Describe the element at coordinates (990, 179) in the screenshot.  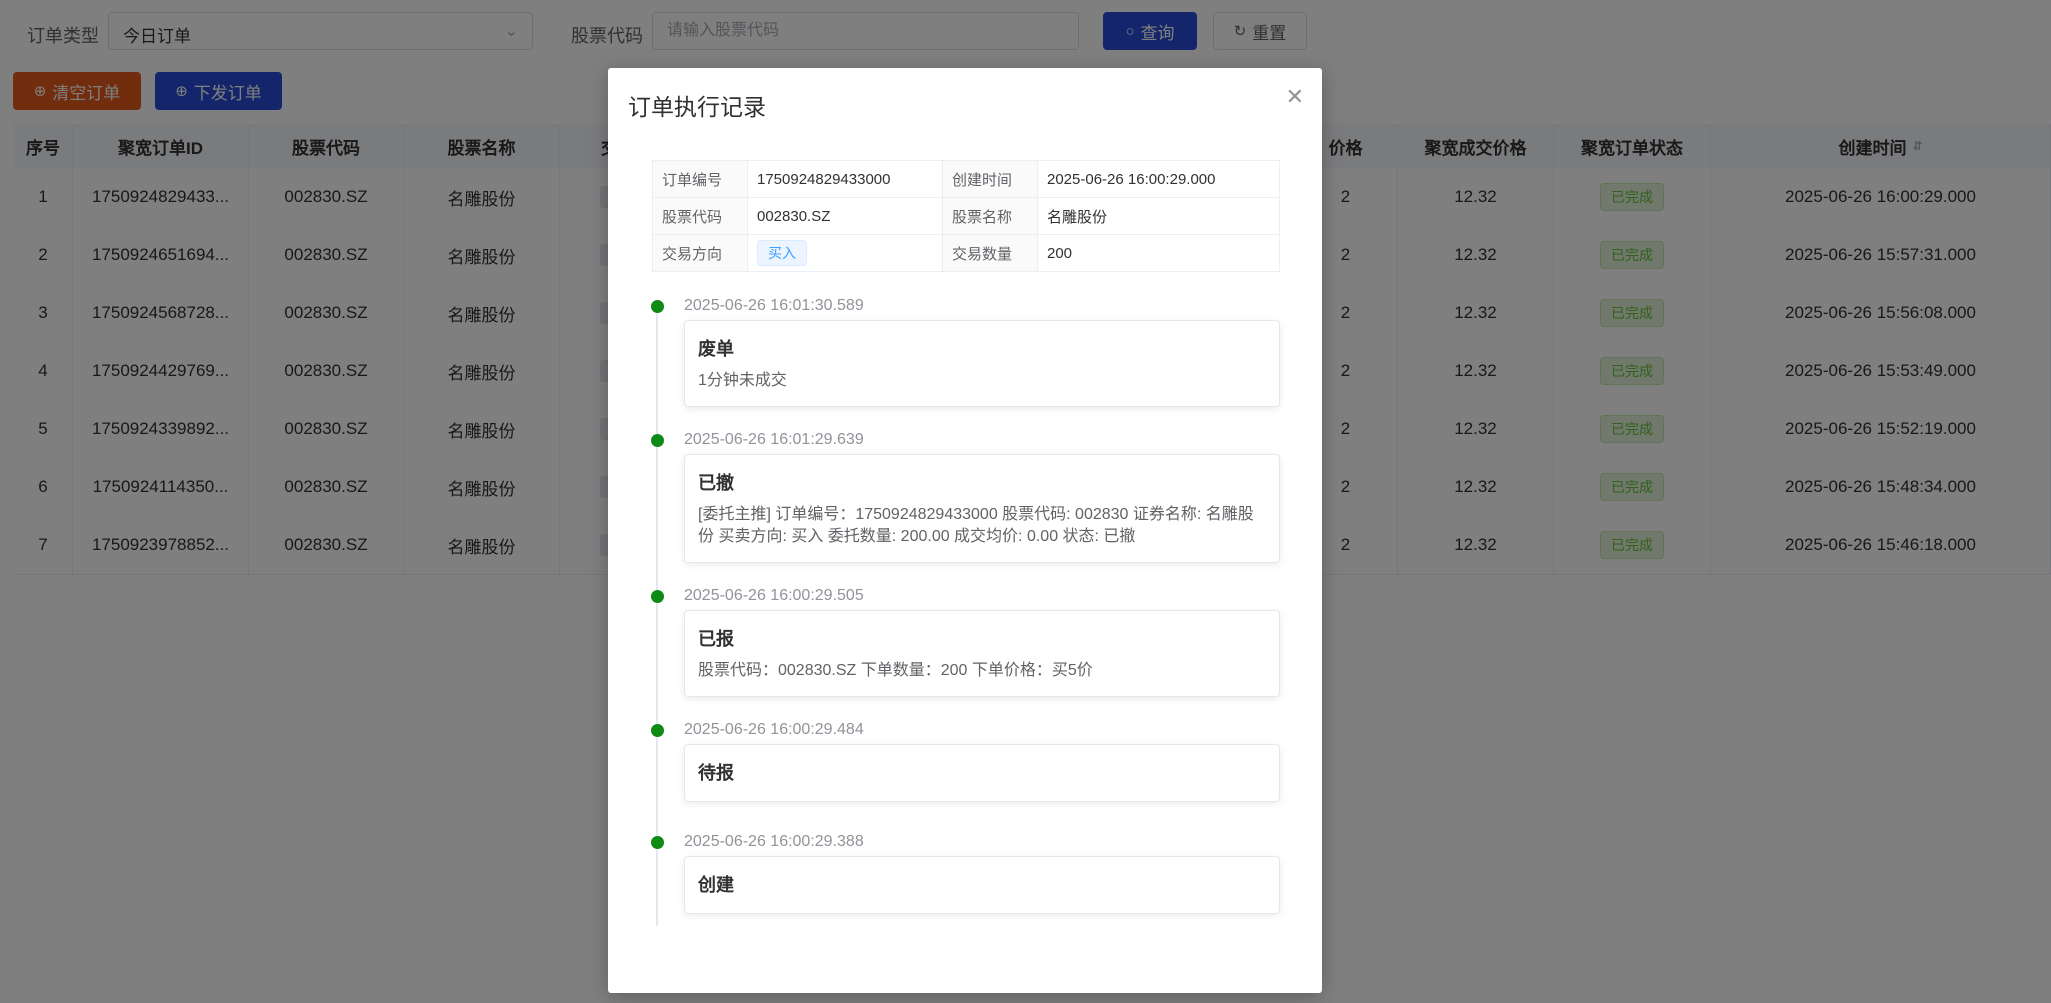
I see `created-label: 创建时间` at that location.